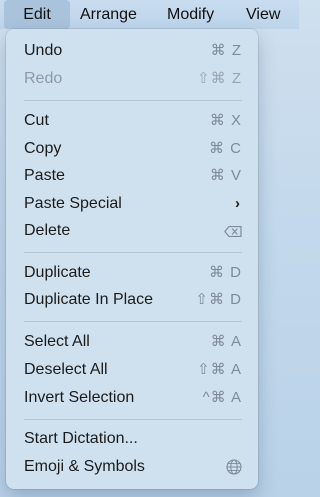  What do you see at coordinates (234, 467) in the screenshot?
I see `globe-icon` at bounding box center [234, 467].